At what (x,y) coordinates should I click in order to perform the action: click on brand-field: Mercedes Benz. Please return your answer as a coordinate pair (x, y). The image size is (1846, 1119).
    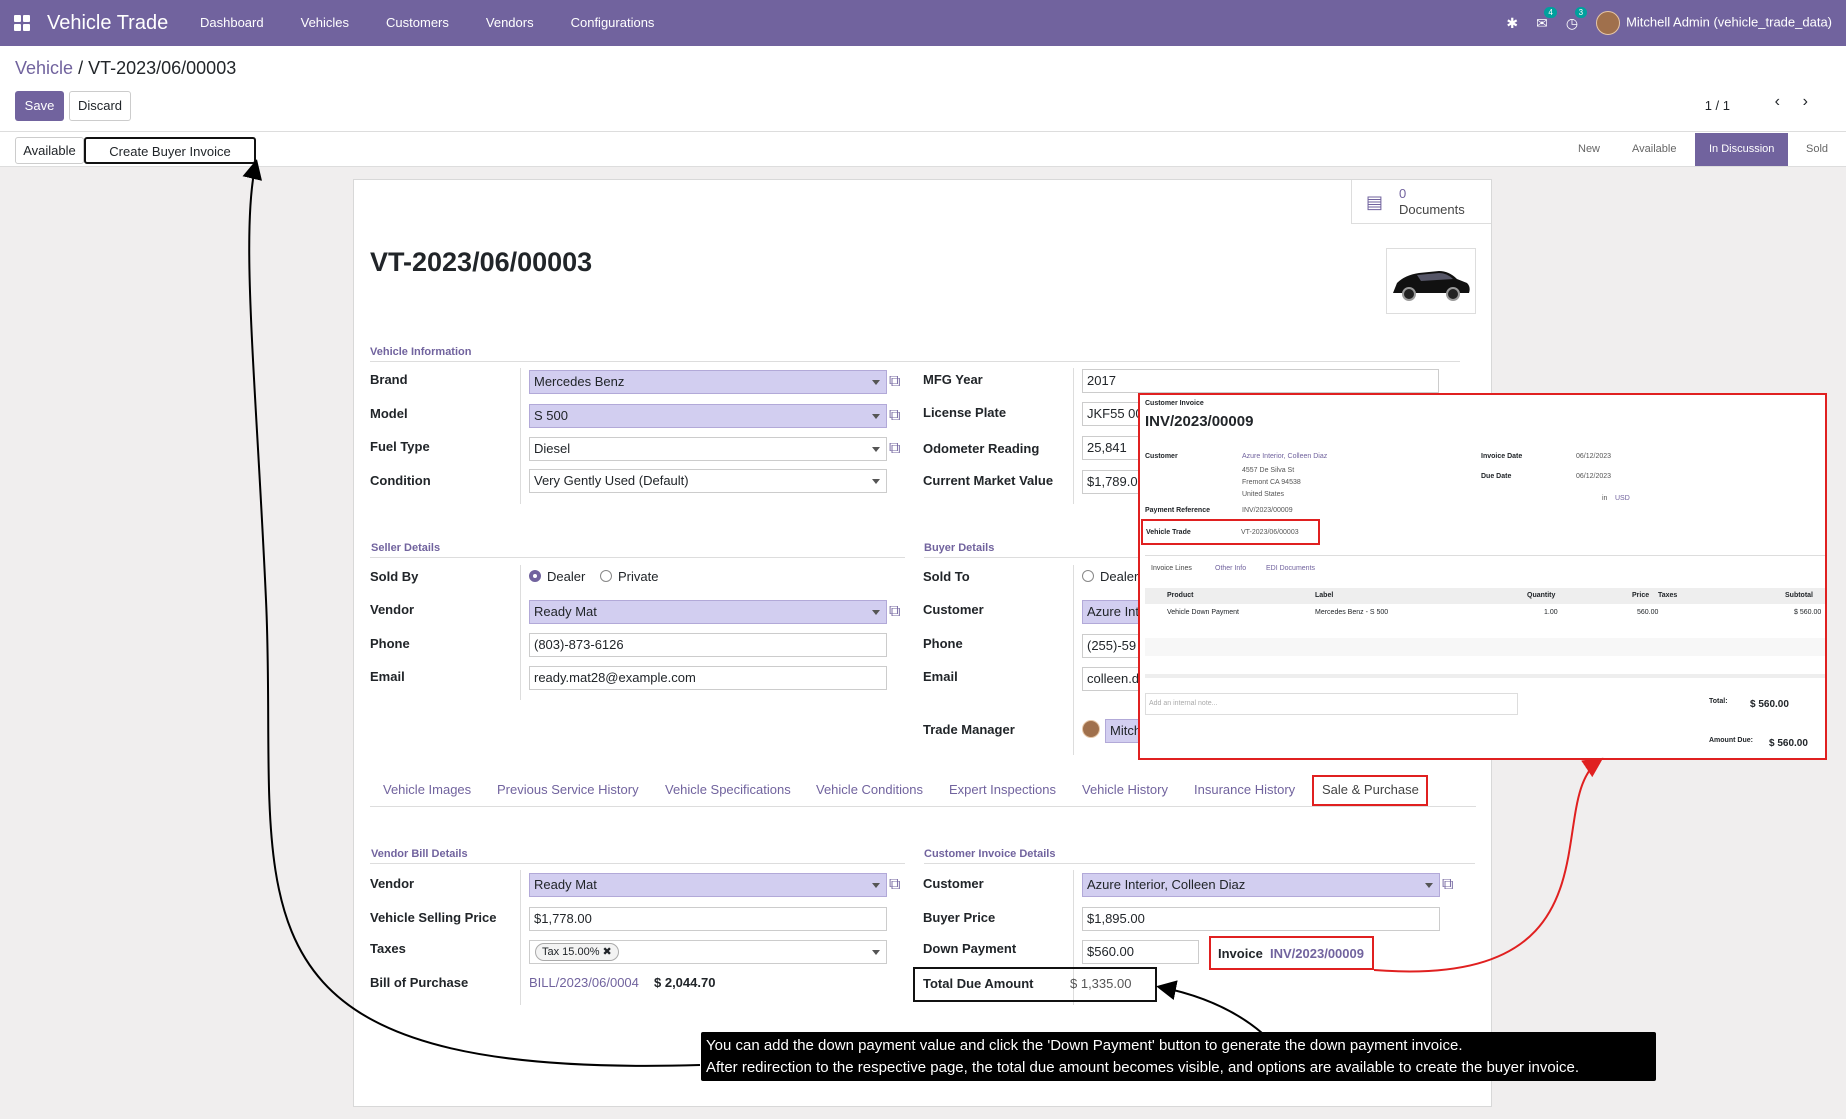
    Looking at the image, I should click on (708, 382).